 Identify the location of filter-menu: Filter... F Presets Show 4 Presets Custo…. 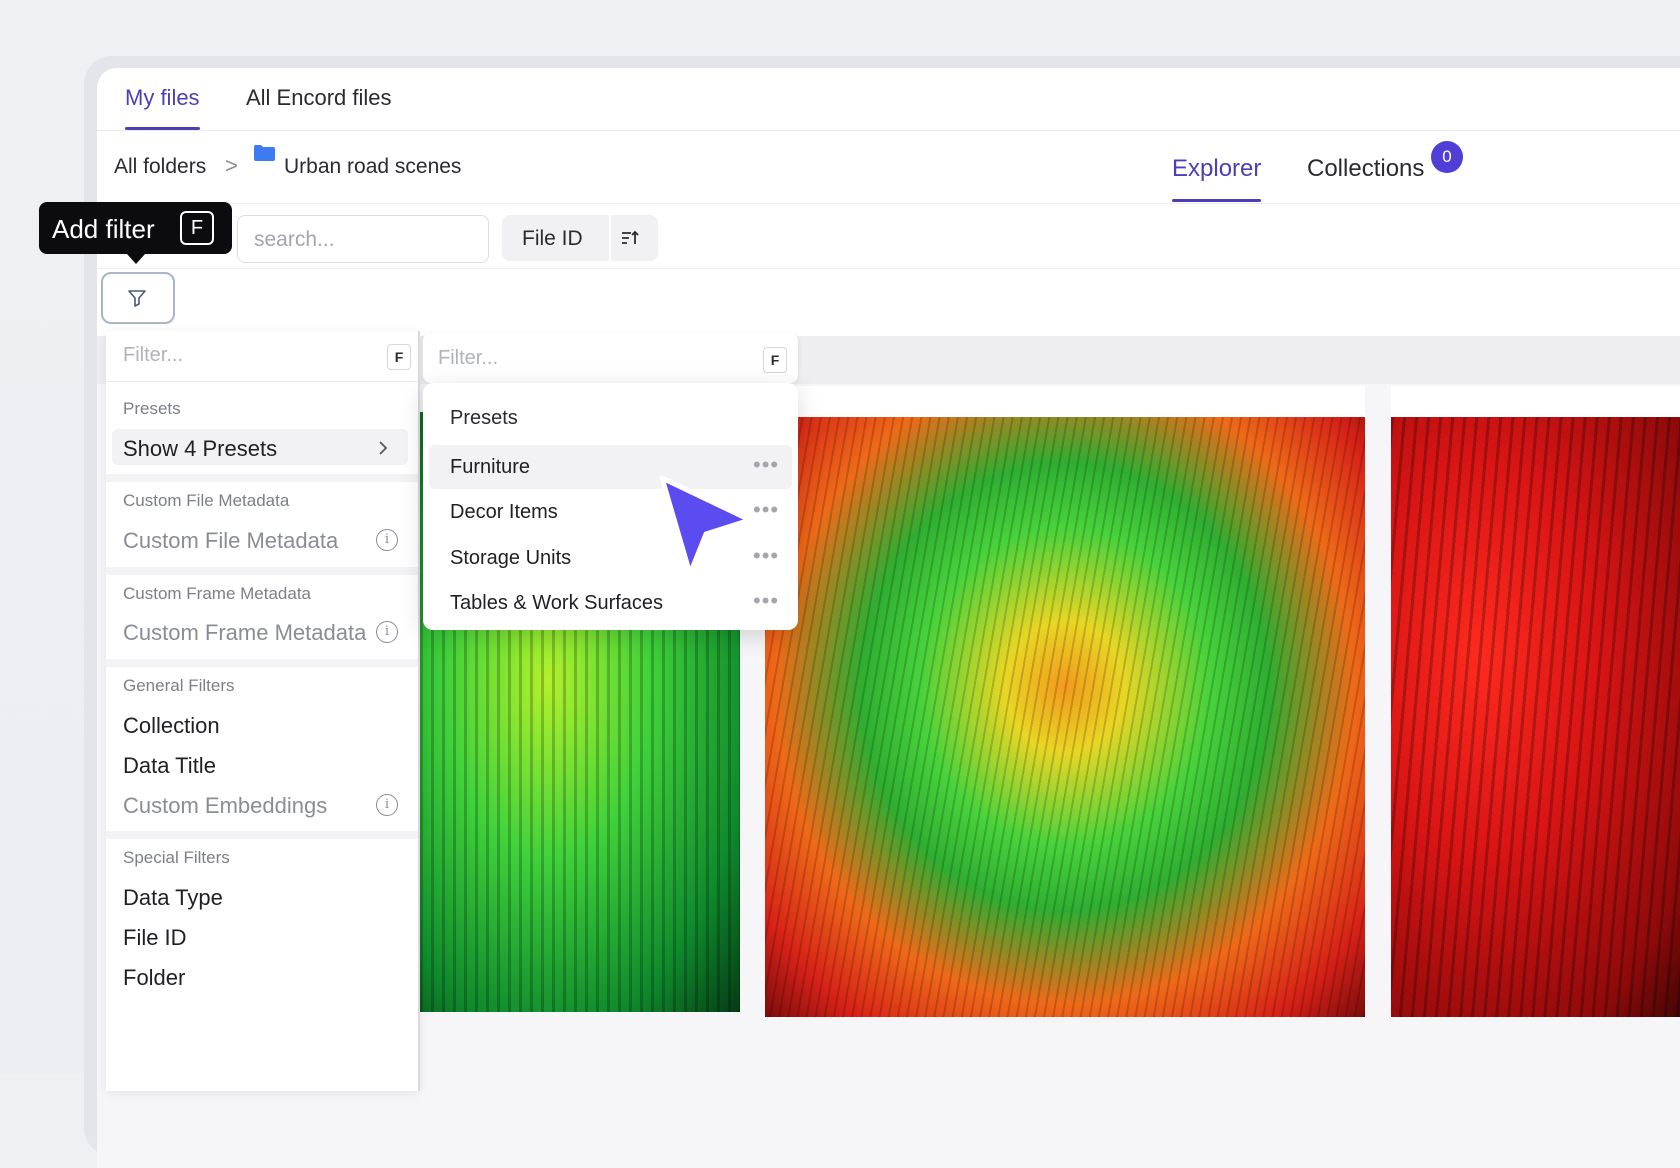
(263, 711).